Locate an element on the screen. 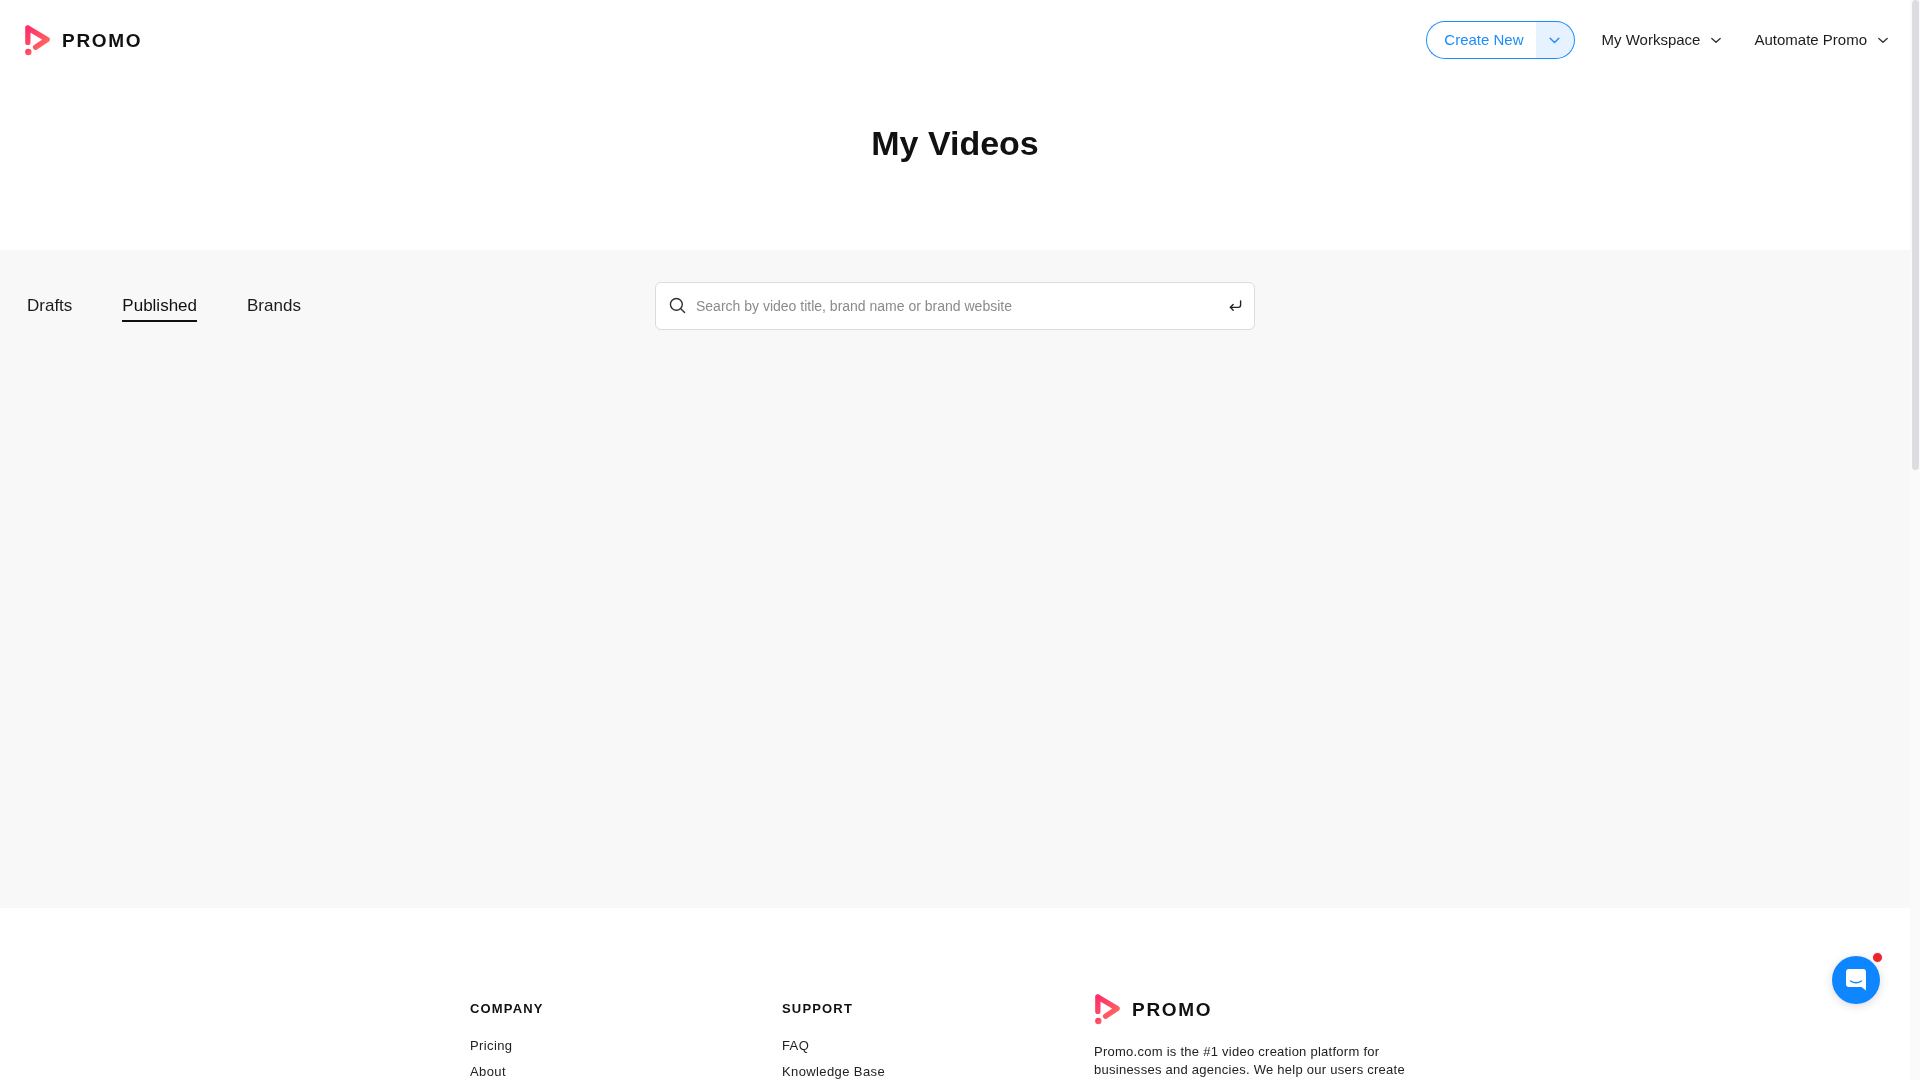 The height and width of the screenshot is (1080, 1920). tab: Drafts is located at coordinates (50, 306).